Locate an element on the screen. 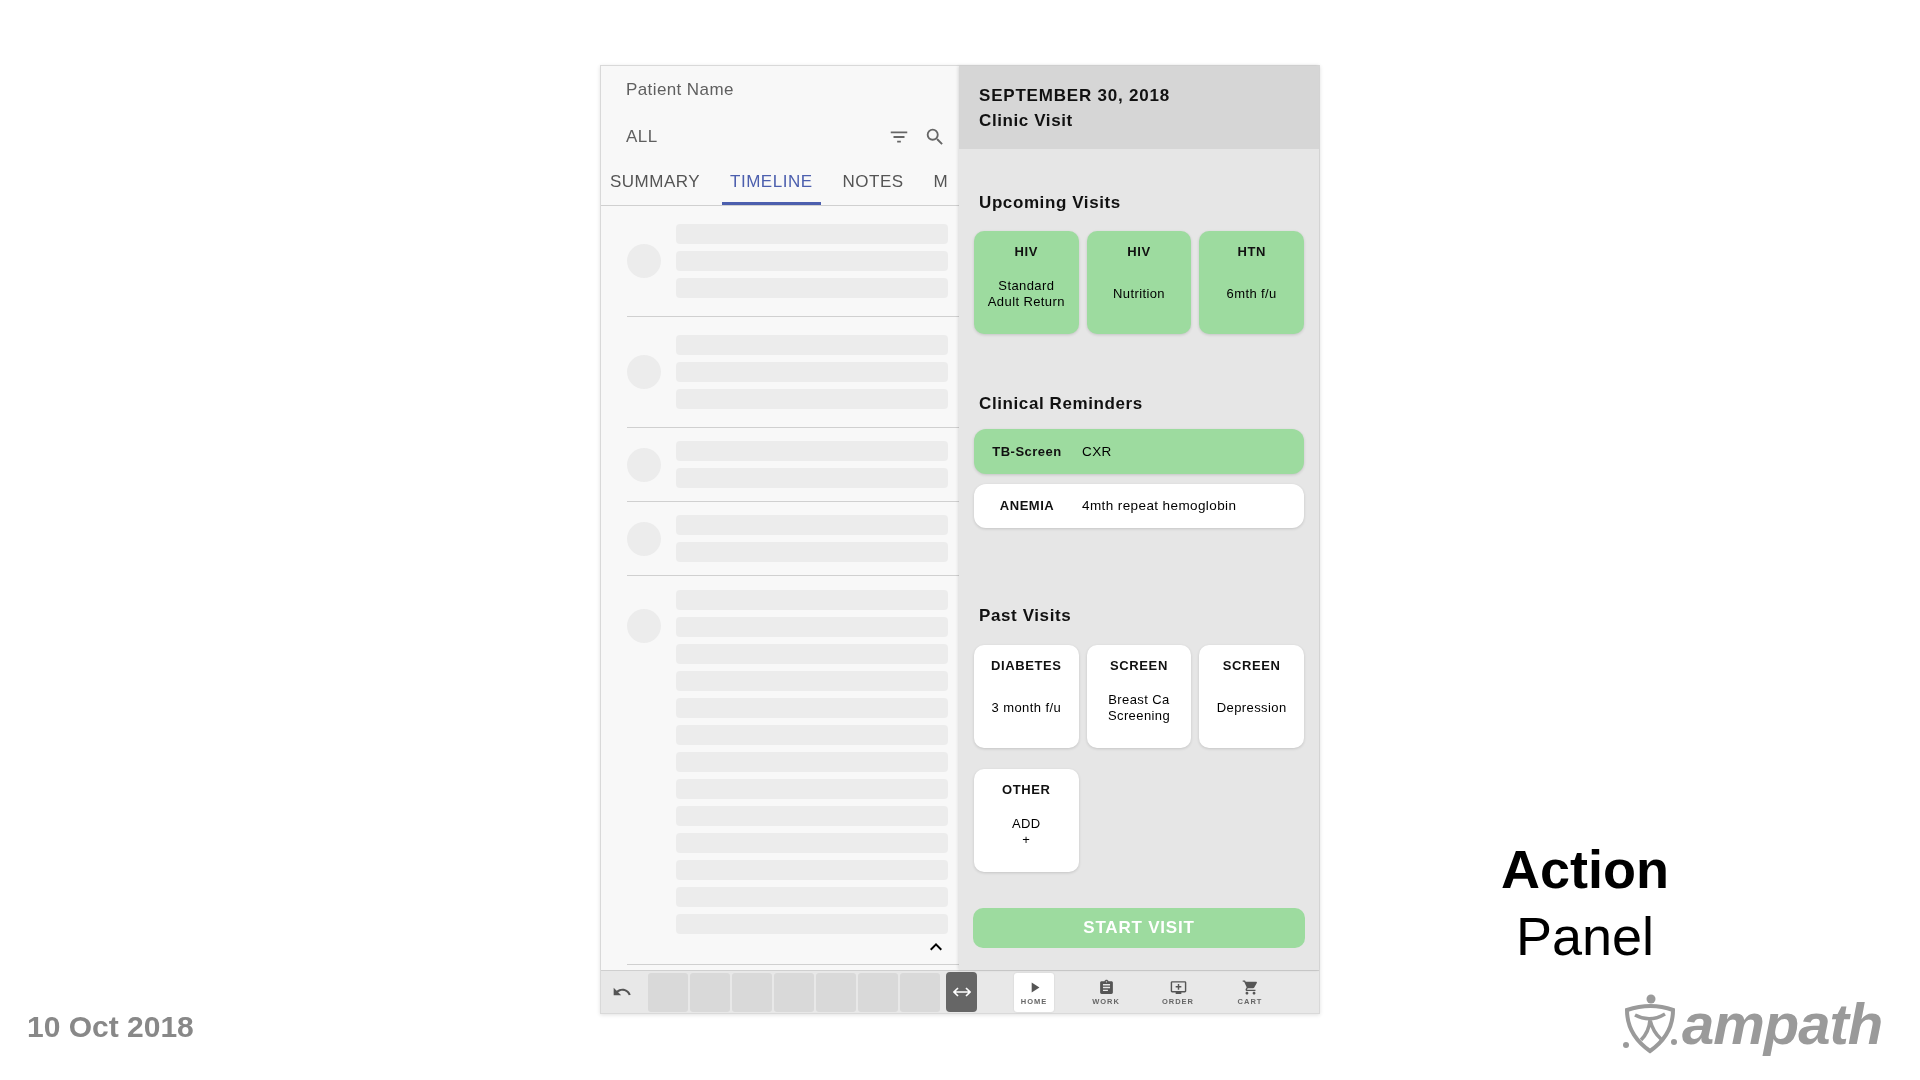 The width and height of the screenshot is (1920, 1080). tab: TIMELINE is located at coordinates (771, 181).